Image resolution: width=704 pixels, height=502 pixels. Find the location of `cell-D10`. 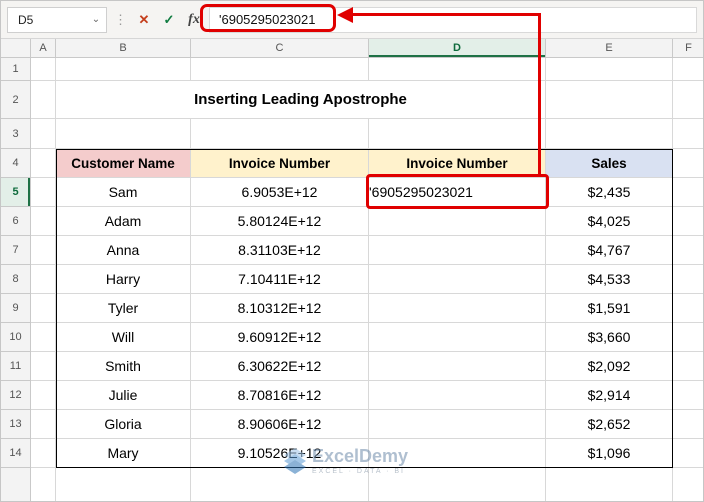

cell-D10 is located at coordinates (457, 337).